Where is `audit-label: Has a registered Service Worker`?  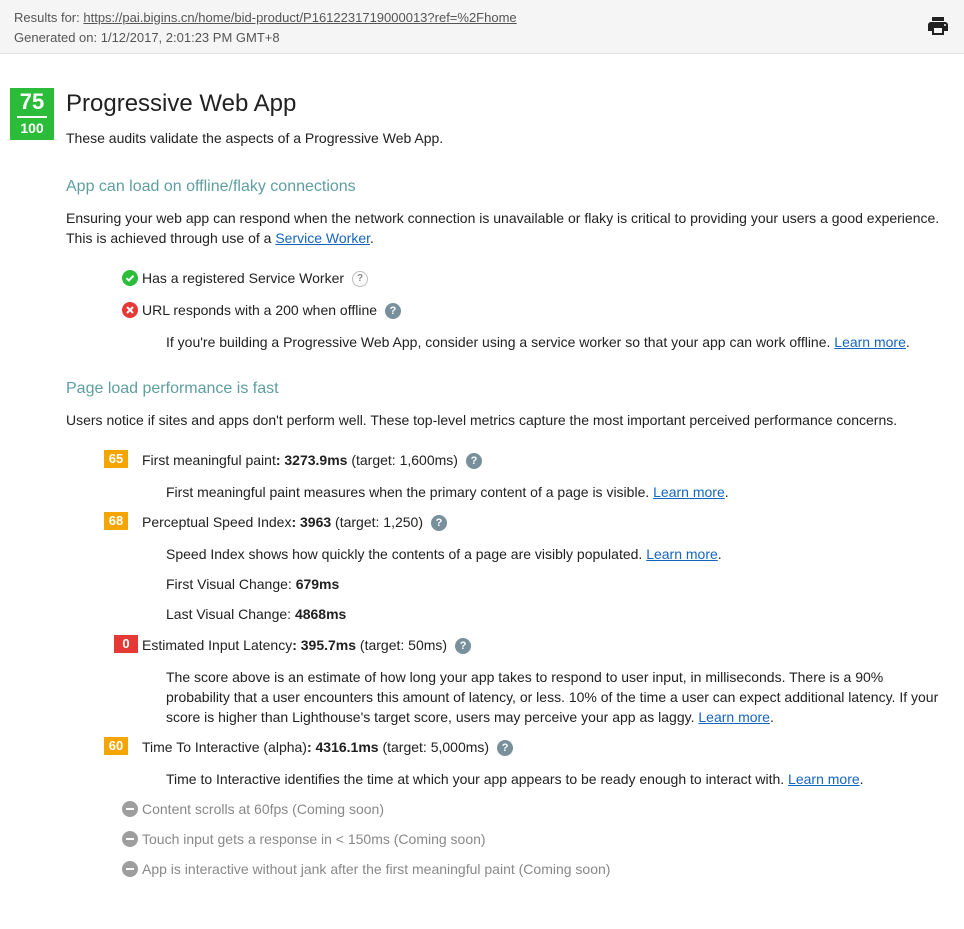 audit-label: Has a registered Service Worker is located at coordinates (243, 278).